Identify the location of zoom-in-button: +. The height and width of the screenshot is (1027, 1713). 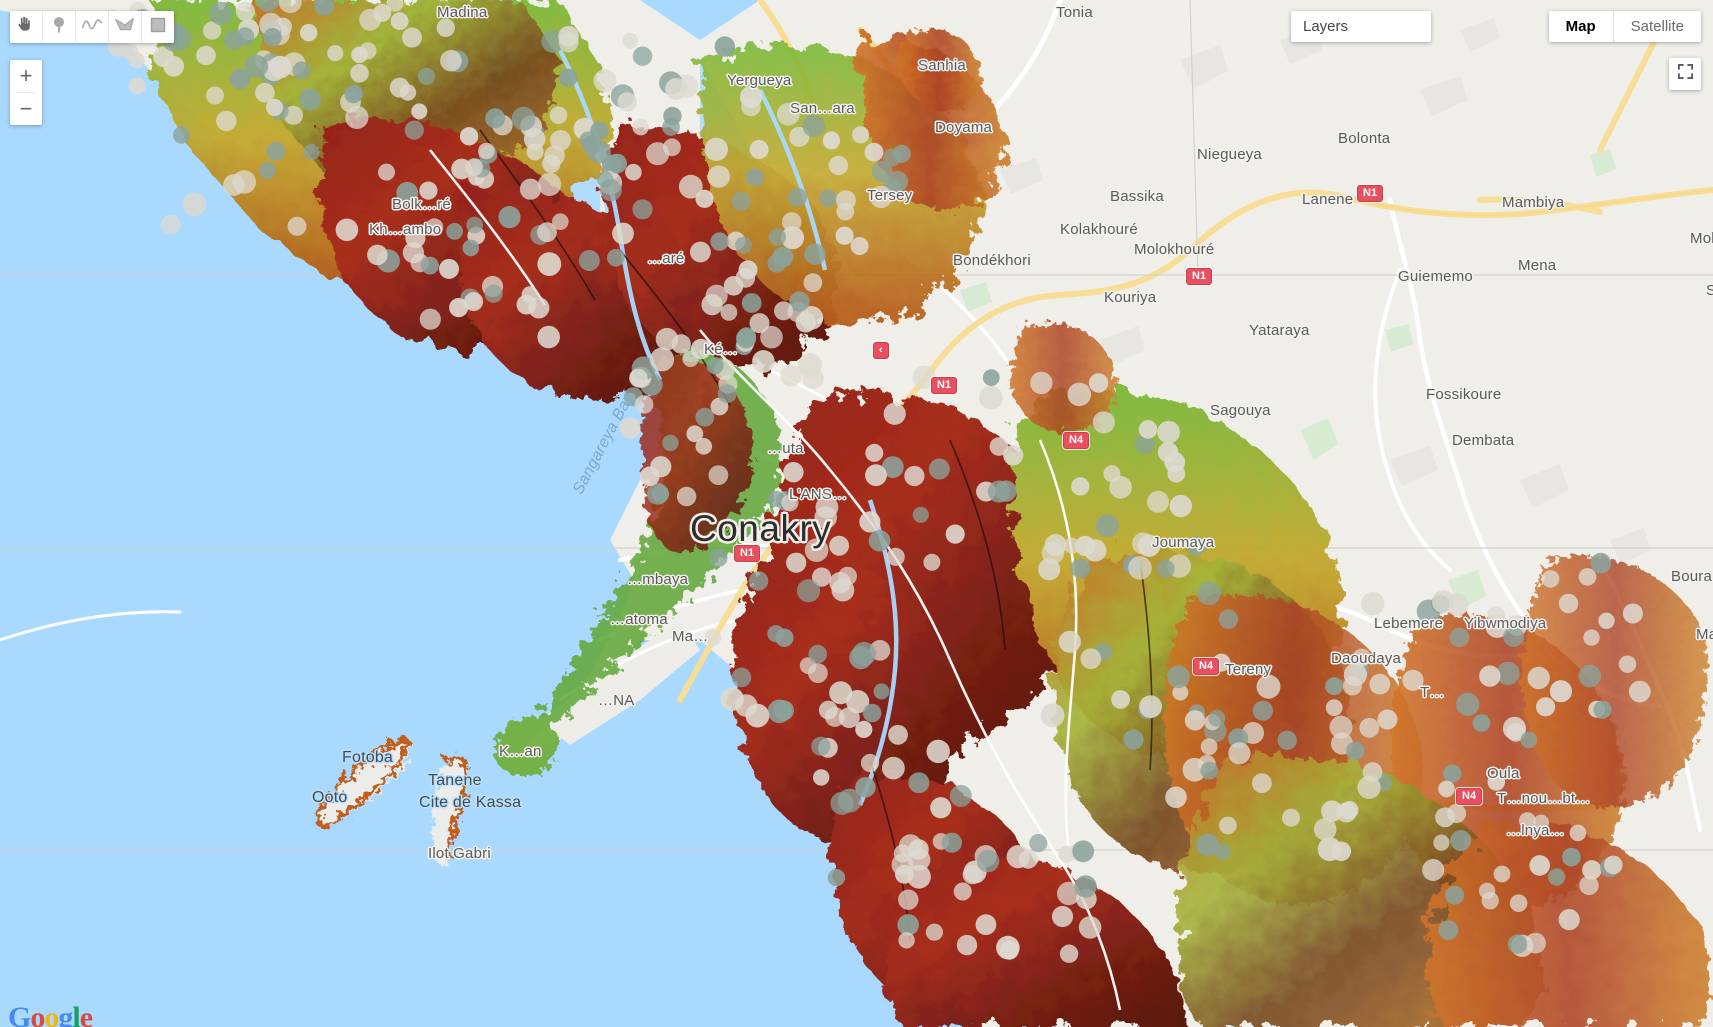
(26, 76).